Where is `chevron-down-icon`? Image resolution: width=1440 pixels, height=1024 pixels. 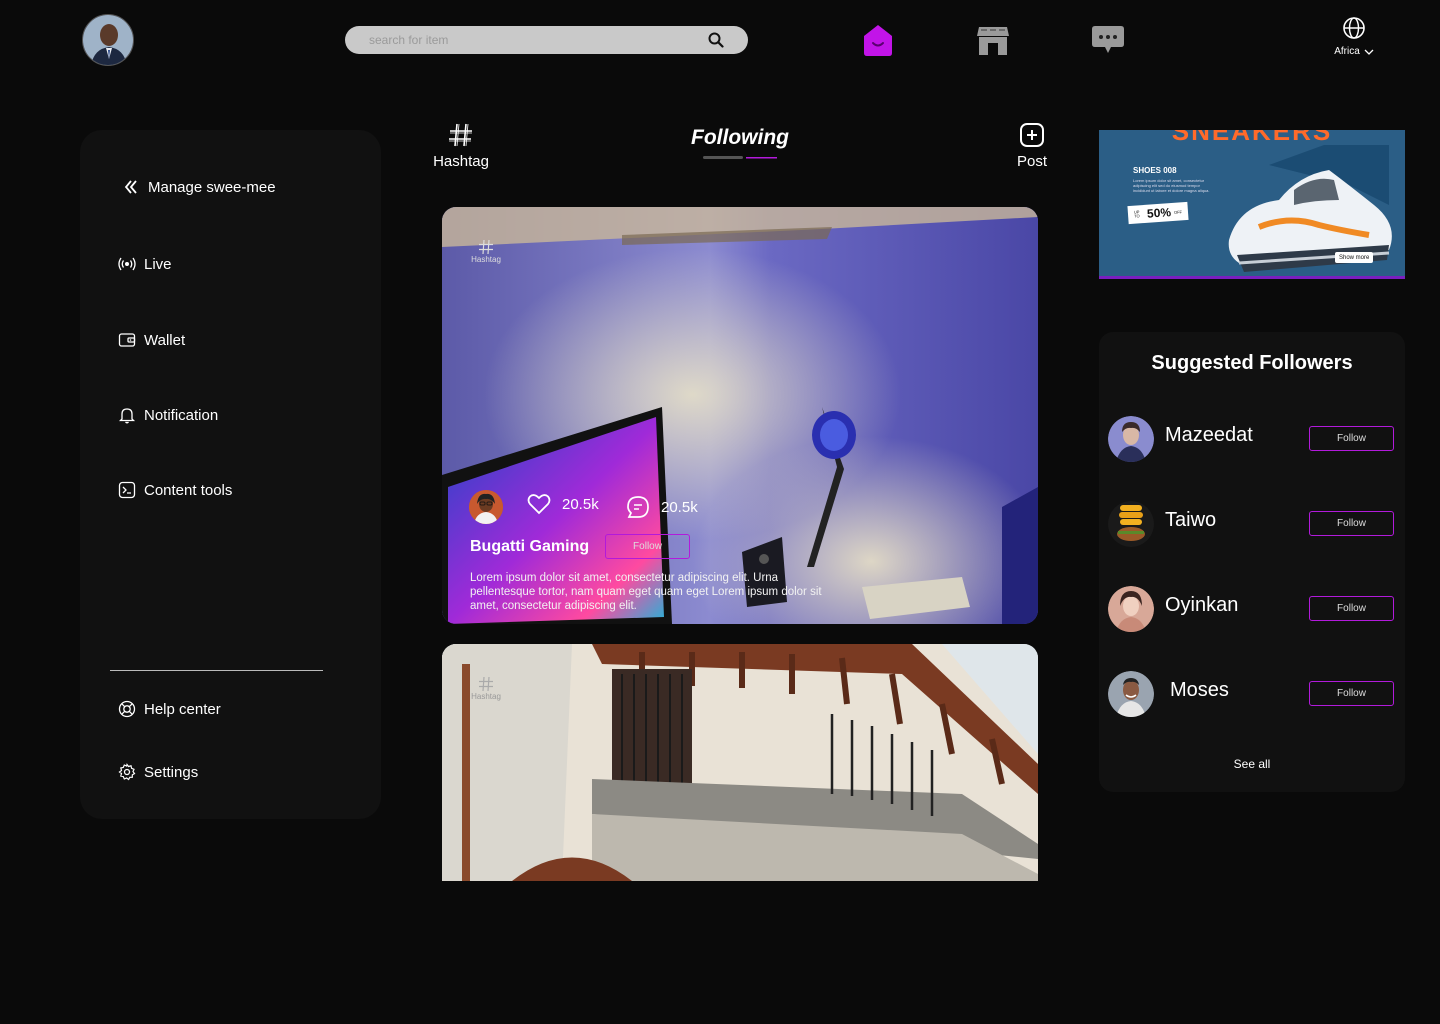
chevron-down-icon is located at coordinates (1369, 52).